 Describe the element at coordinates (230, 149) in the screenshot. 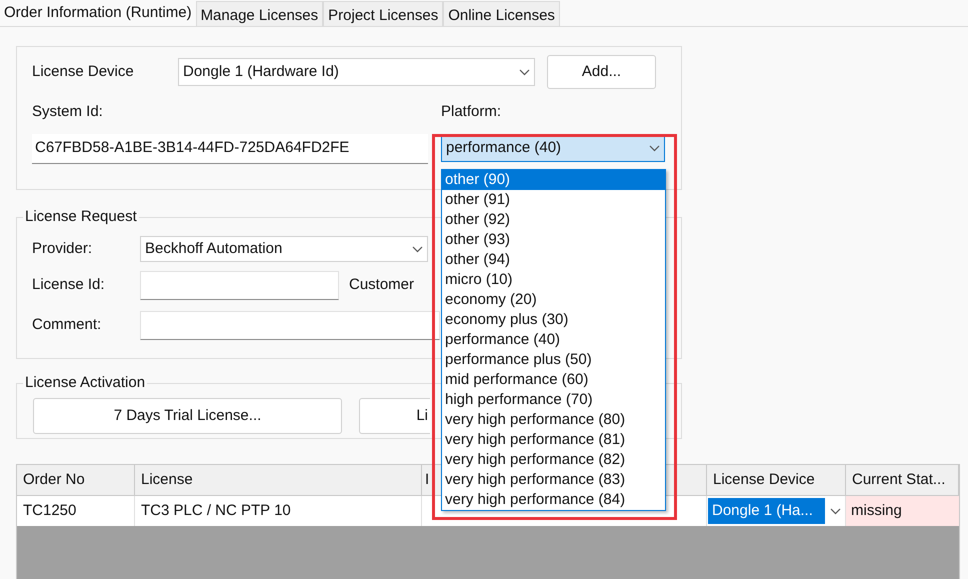

I see `system-id-field: C67FBD58-A1BE-3B14-44FD-725DA64FD2FE` at that location.